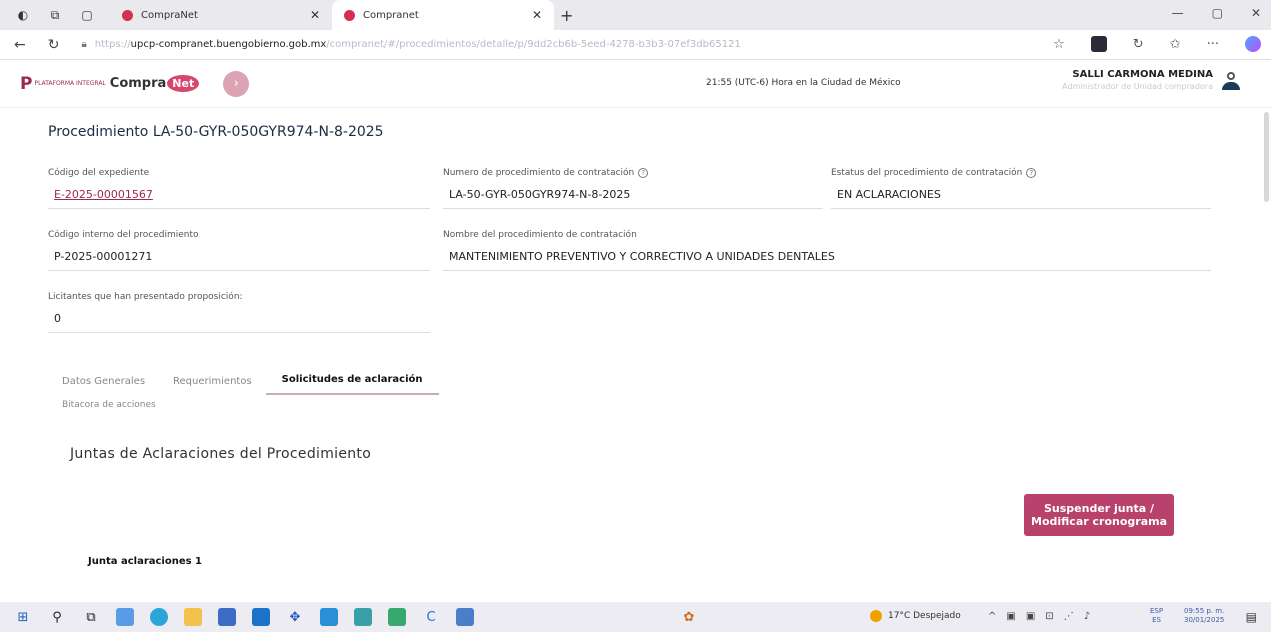 The height and width of the screenshot is (632, 1271). I want to click on tab-compranet-2: Compranet ✕, so click(443, 15).